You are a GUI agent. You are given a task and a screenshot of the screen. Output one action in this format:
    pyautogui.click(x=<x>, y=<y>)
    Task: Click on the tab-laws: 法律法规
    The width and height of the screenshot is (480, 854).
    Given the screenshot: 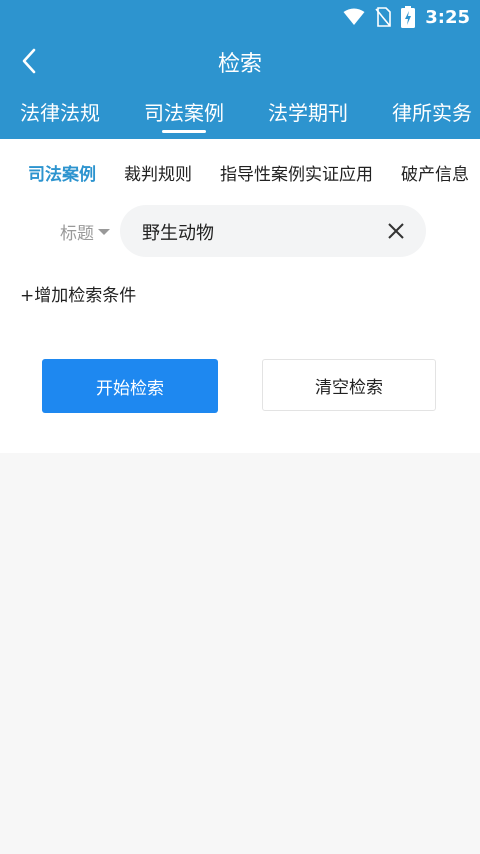 What is the action you would take?
    pyautogui.click(x=60, y=118)
    